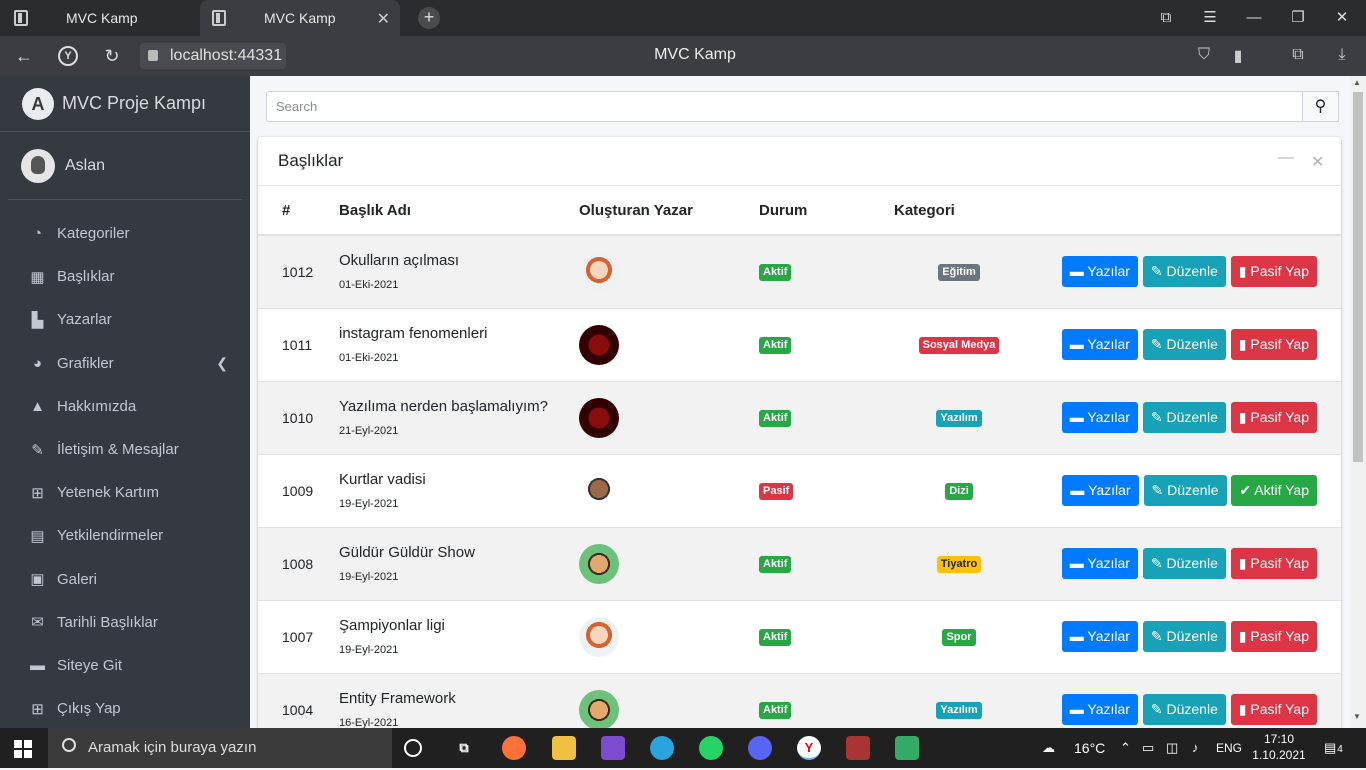  Describe the element at coordinates (1195, 748) in the screenshot. I see `volume-icon: ♪` at that location.